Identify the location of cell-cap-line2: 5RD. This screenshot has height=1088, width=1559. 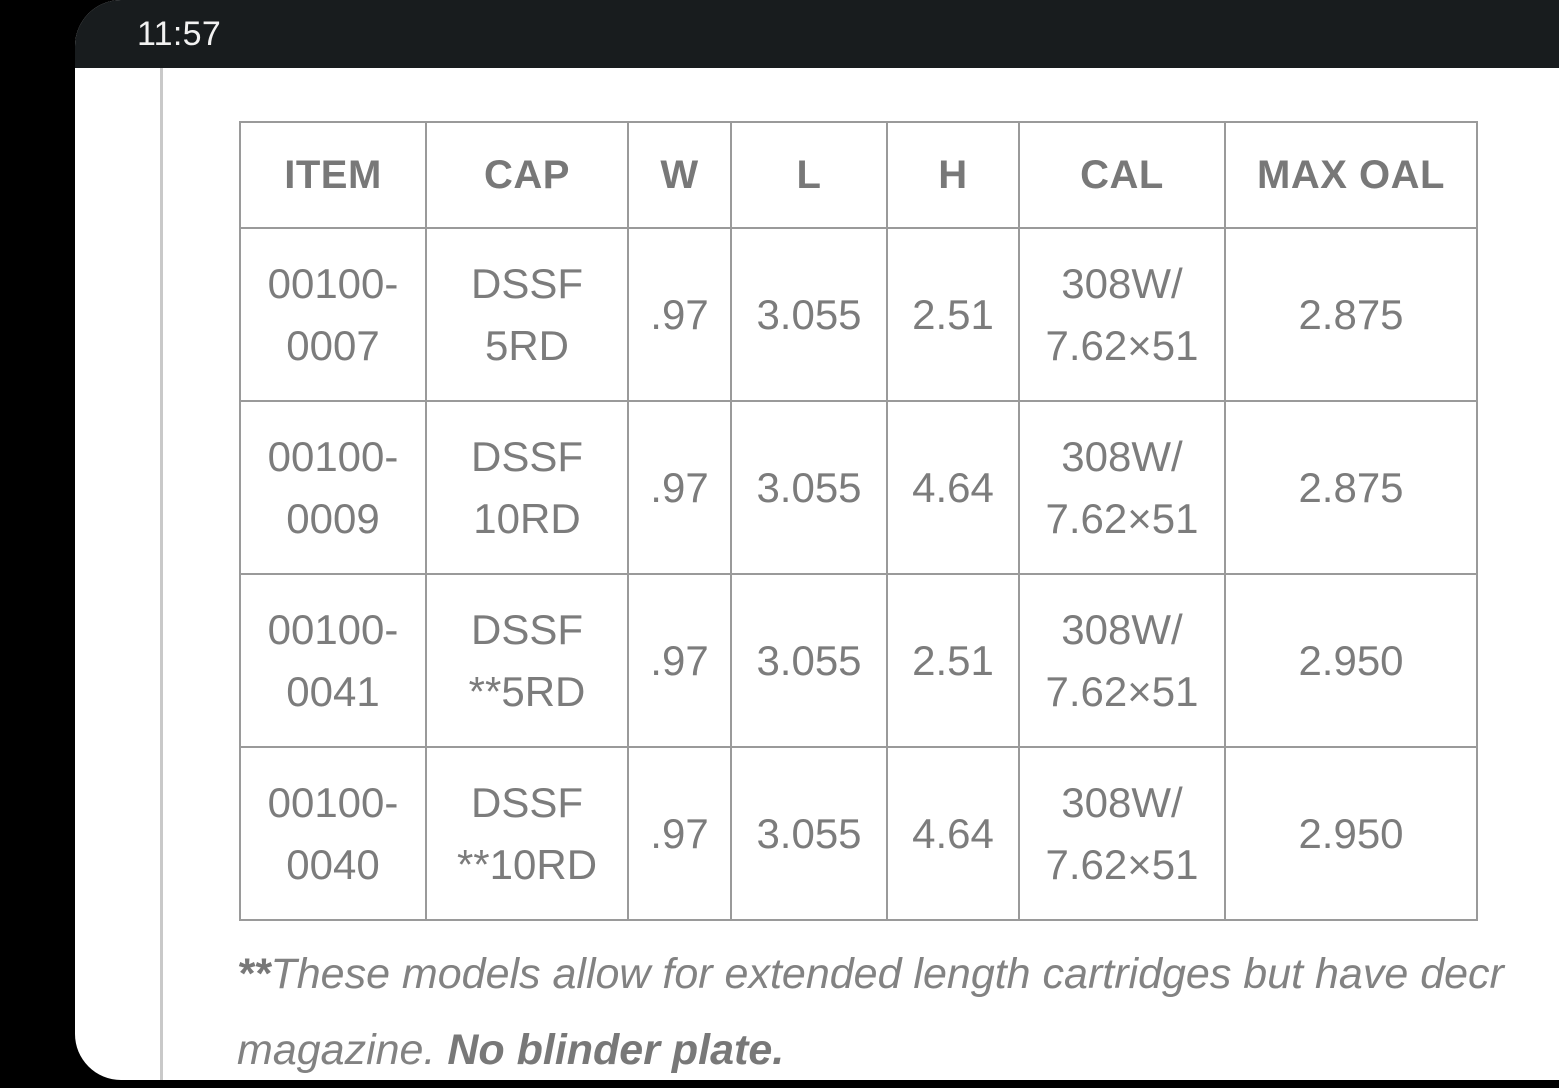
(527, 345).